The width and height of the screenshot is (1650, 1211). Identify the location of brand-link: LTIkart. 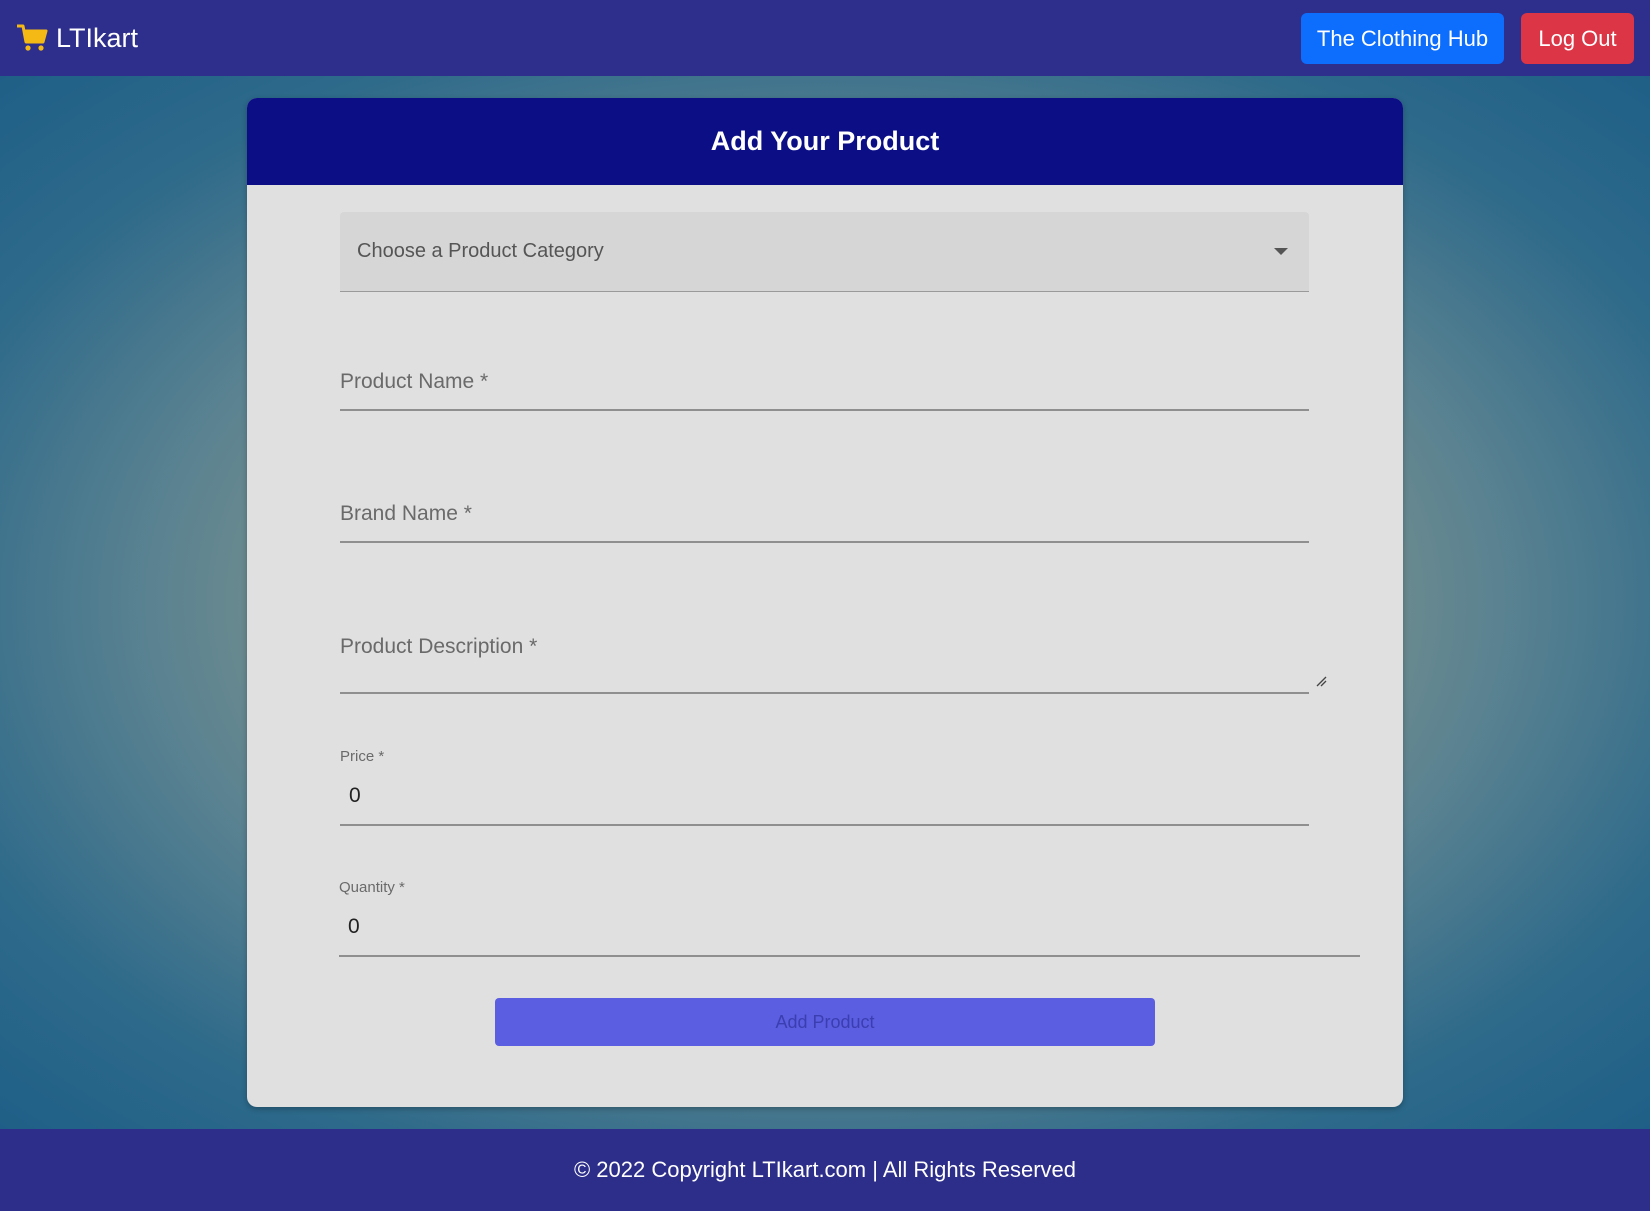
(77, 38).